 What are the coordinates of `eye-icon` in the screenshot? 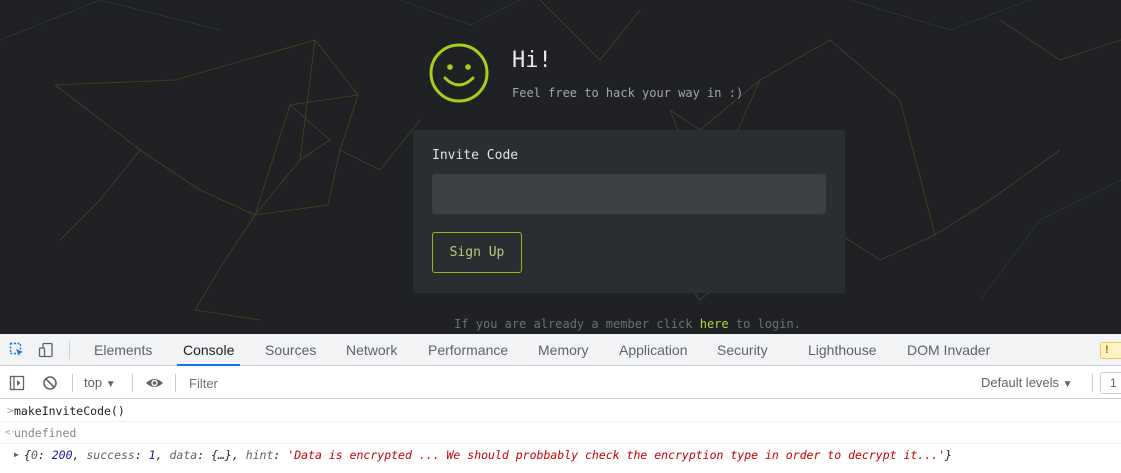 It's located at (154, 383).